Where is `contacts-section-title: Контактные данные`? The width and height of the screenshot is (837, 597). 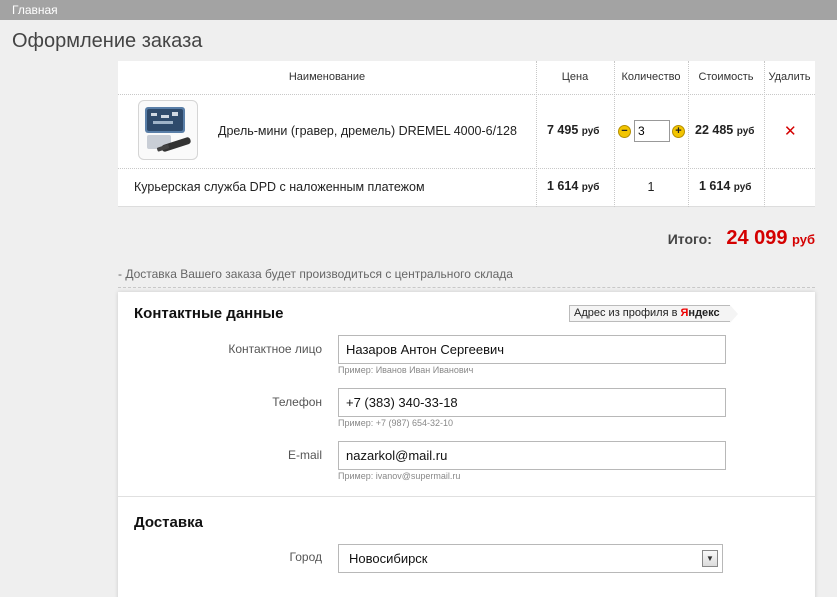
contacts-section-title: Контактные данные is located at coordinates (209, 313).